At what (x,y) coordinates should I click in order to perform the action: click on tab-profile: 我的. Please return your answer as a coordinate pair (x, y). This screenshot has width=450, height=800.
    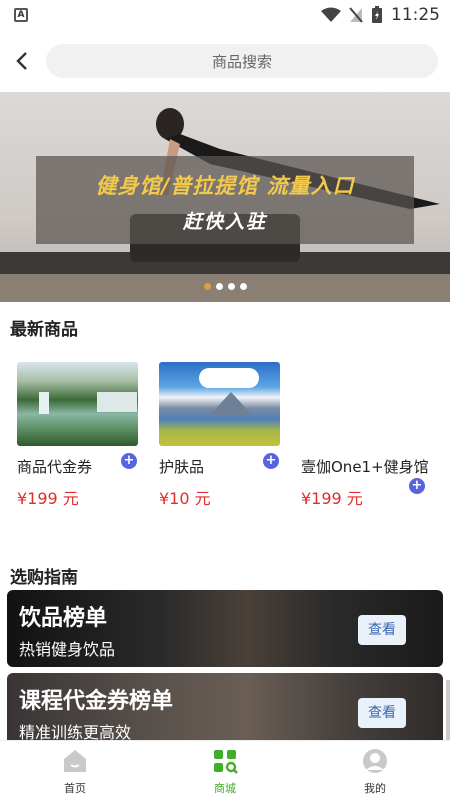
    Looking at the image, I should click on (375, 770).